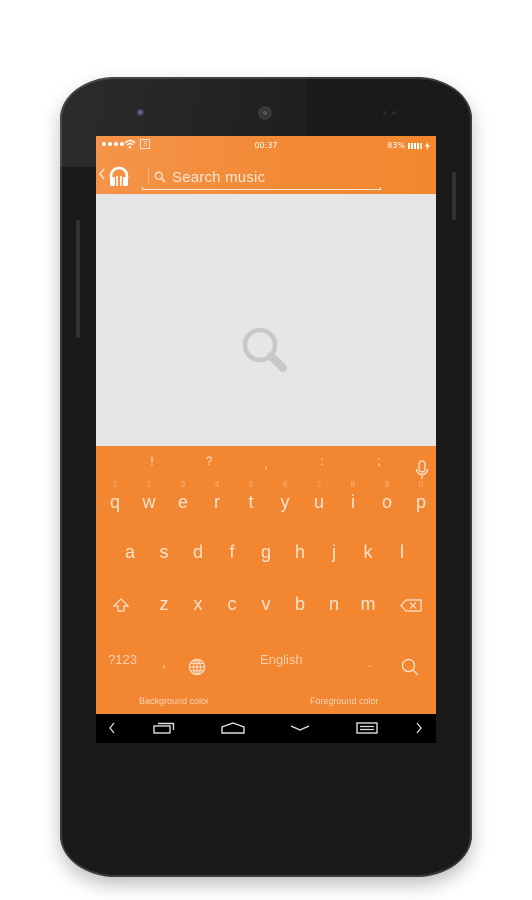  Describe the element at coordinates (130, 558) in the screenshot. I see `key-a: a` at that location.